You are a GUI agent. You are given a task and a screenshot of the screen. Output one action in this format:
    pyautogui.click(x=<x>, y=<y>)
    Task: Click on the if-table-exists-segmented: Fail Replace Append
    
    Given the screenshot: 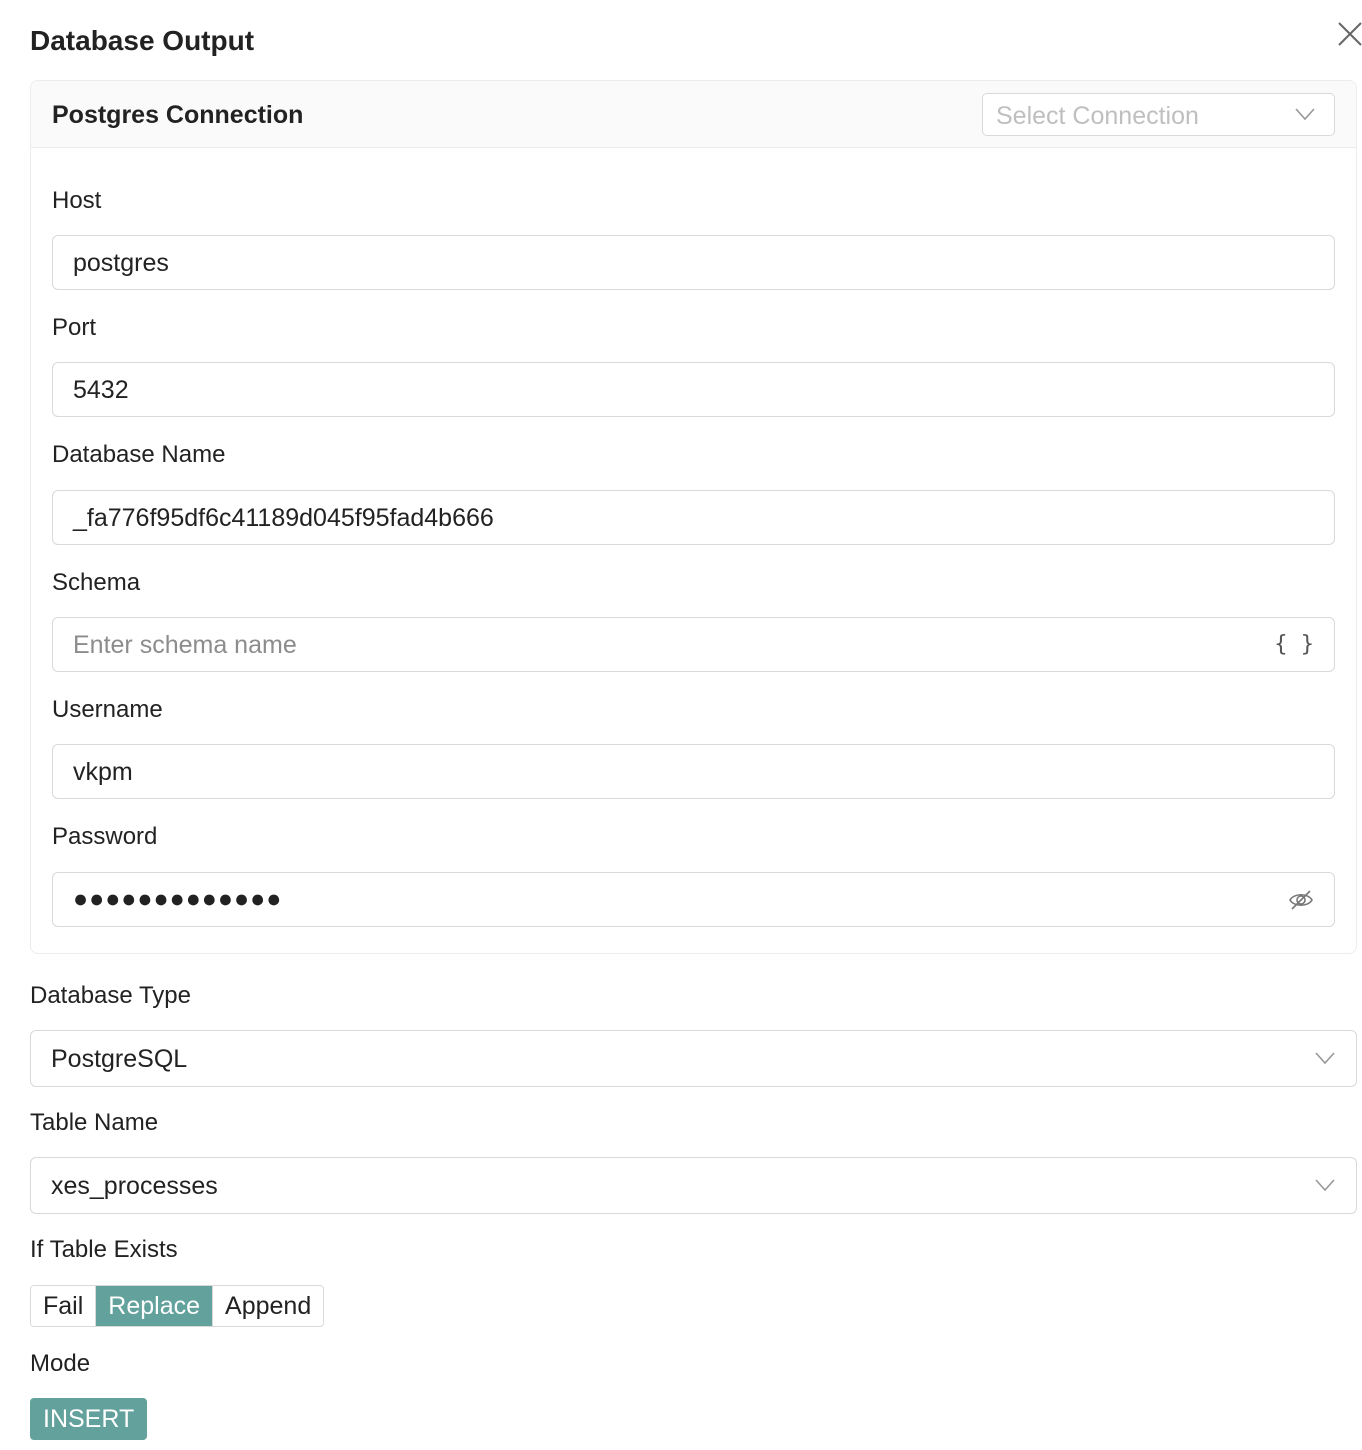 What is the action you would take?
    pyautogui.click(x=177, y=1306)
    